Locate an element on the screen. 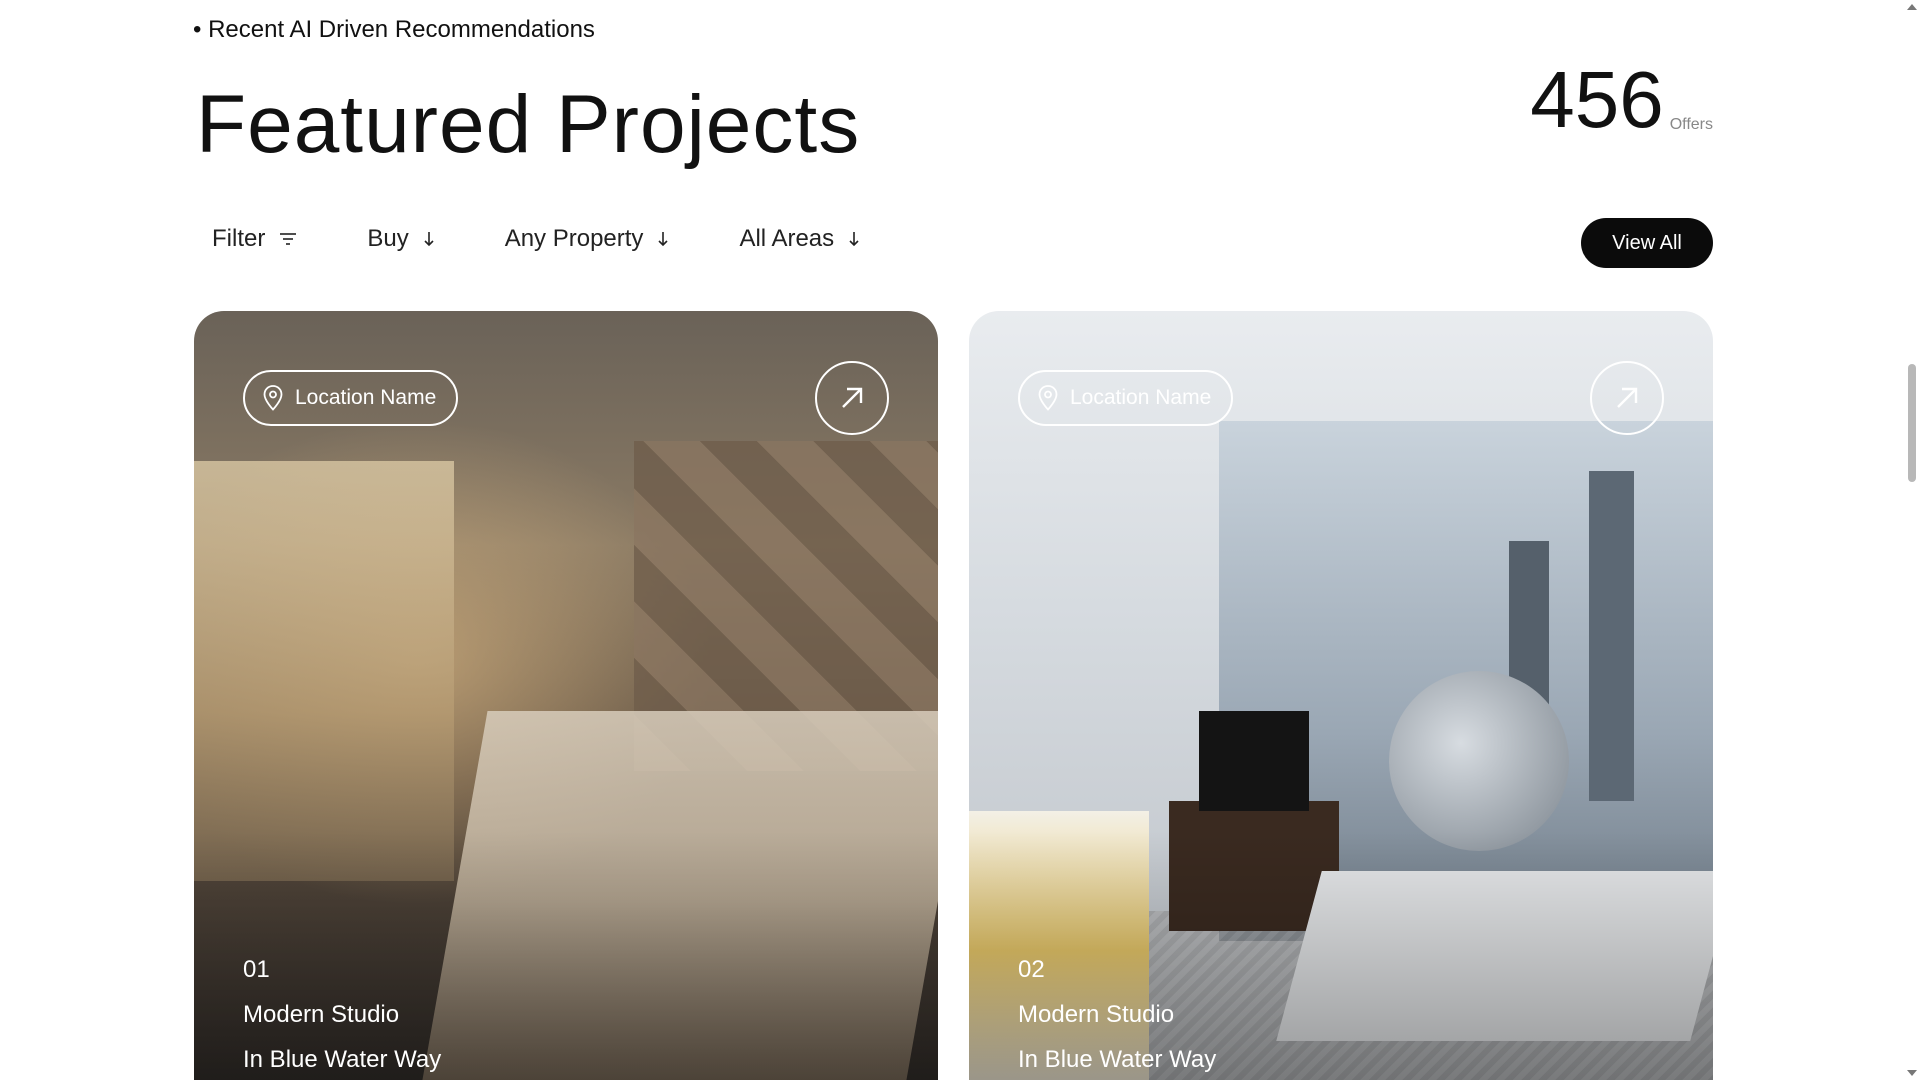  page-scrollbar is located at coordinates (1912, 540).